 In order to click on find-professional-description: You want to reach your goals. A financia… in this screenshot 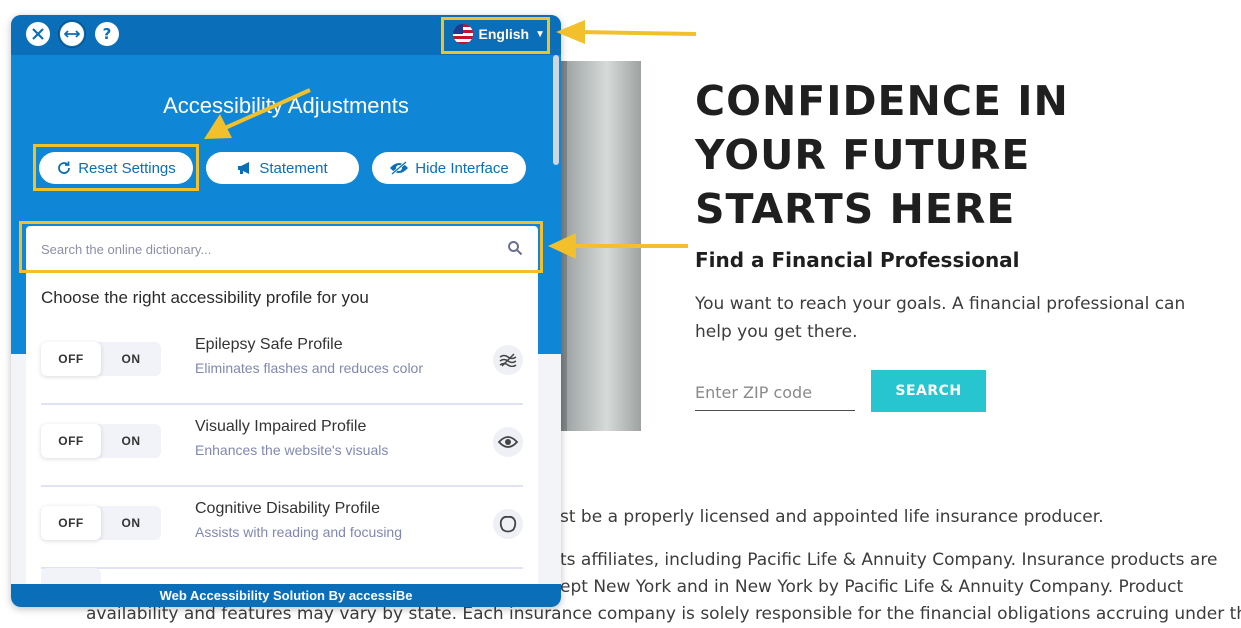, I will do `click(940, 318)`.